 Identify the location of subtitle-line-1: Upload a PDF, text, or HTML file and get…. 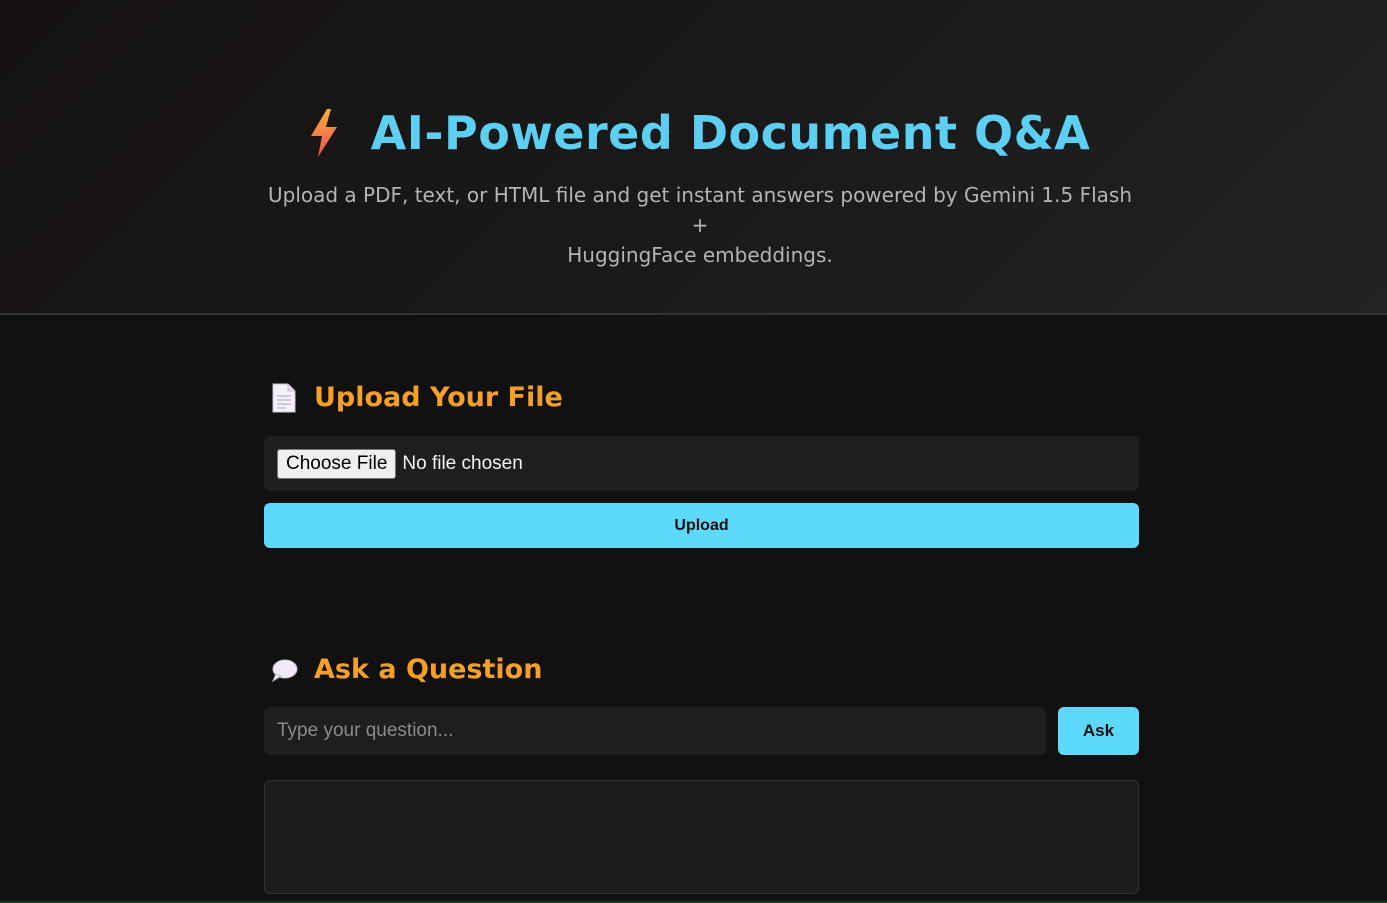
(699, 210).